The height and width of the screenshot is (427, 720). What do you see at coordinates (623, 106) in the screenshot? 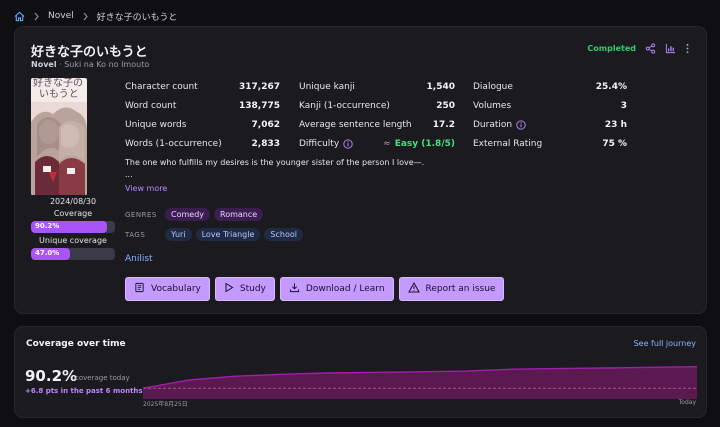
I see `stat-value: 3` at bounding box center [623, 106].